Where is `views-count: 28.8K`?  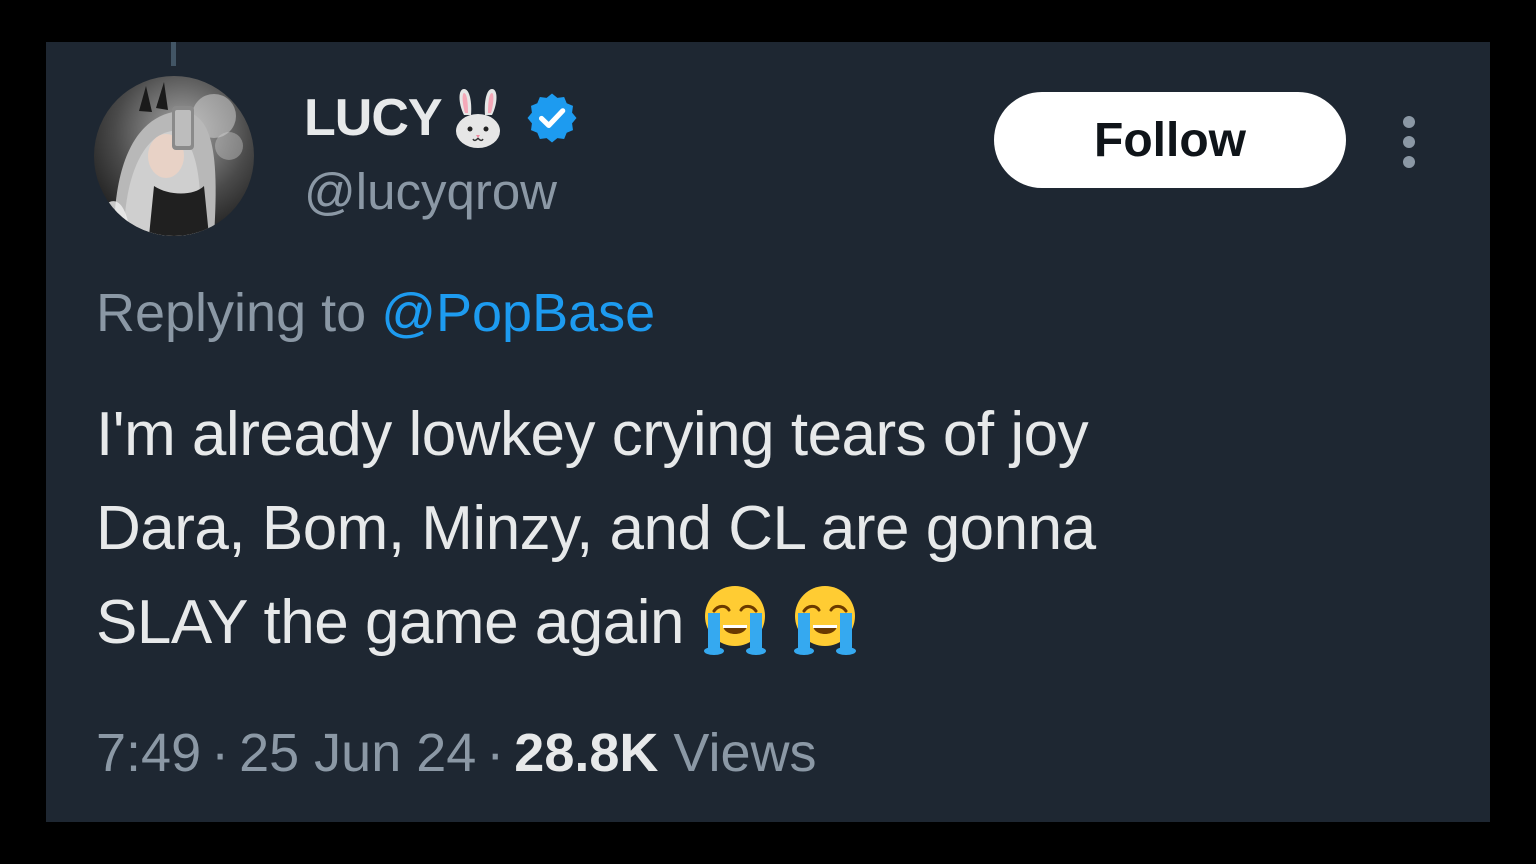 views-count: 28.8K is located at coordinates (586, 753).